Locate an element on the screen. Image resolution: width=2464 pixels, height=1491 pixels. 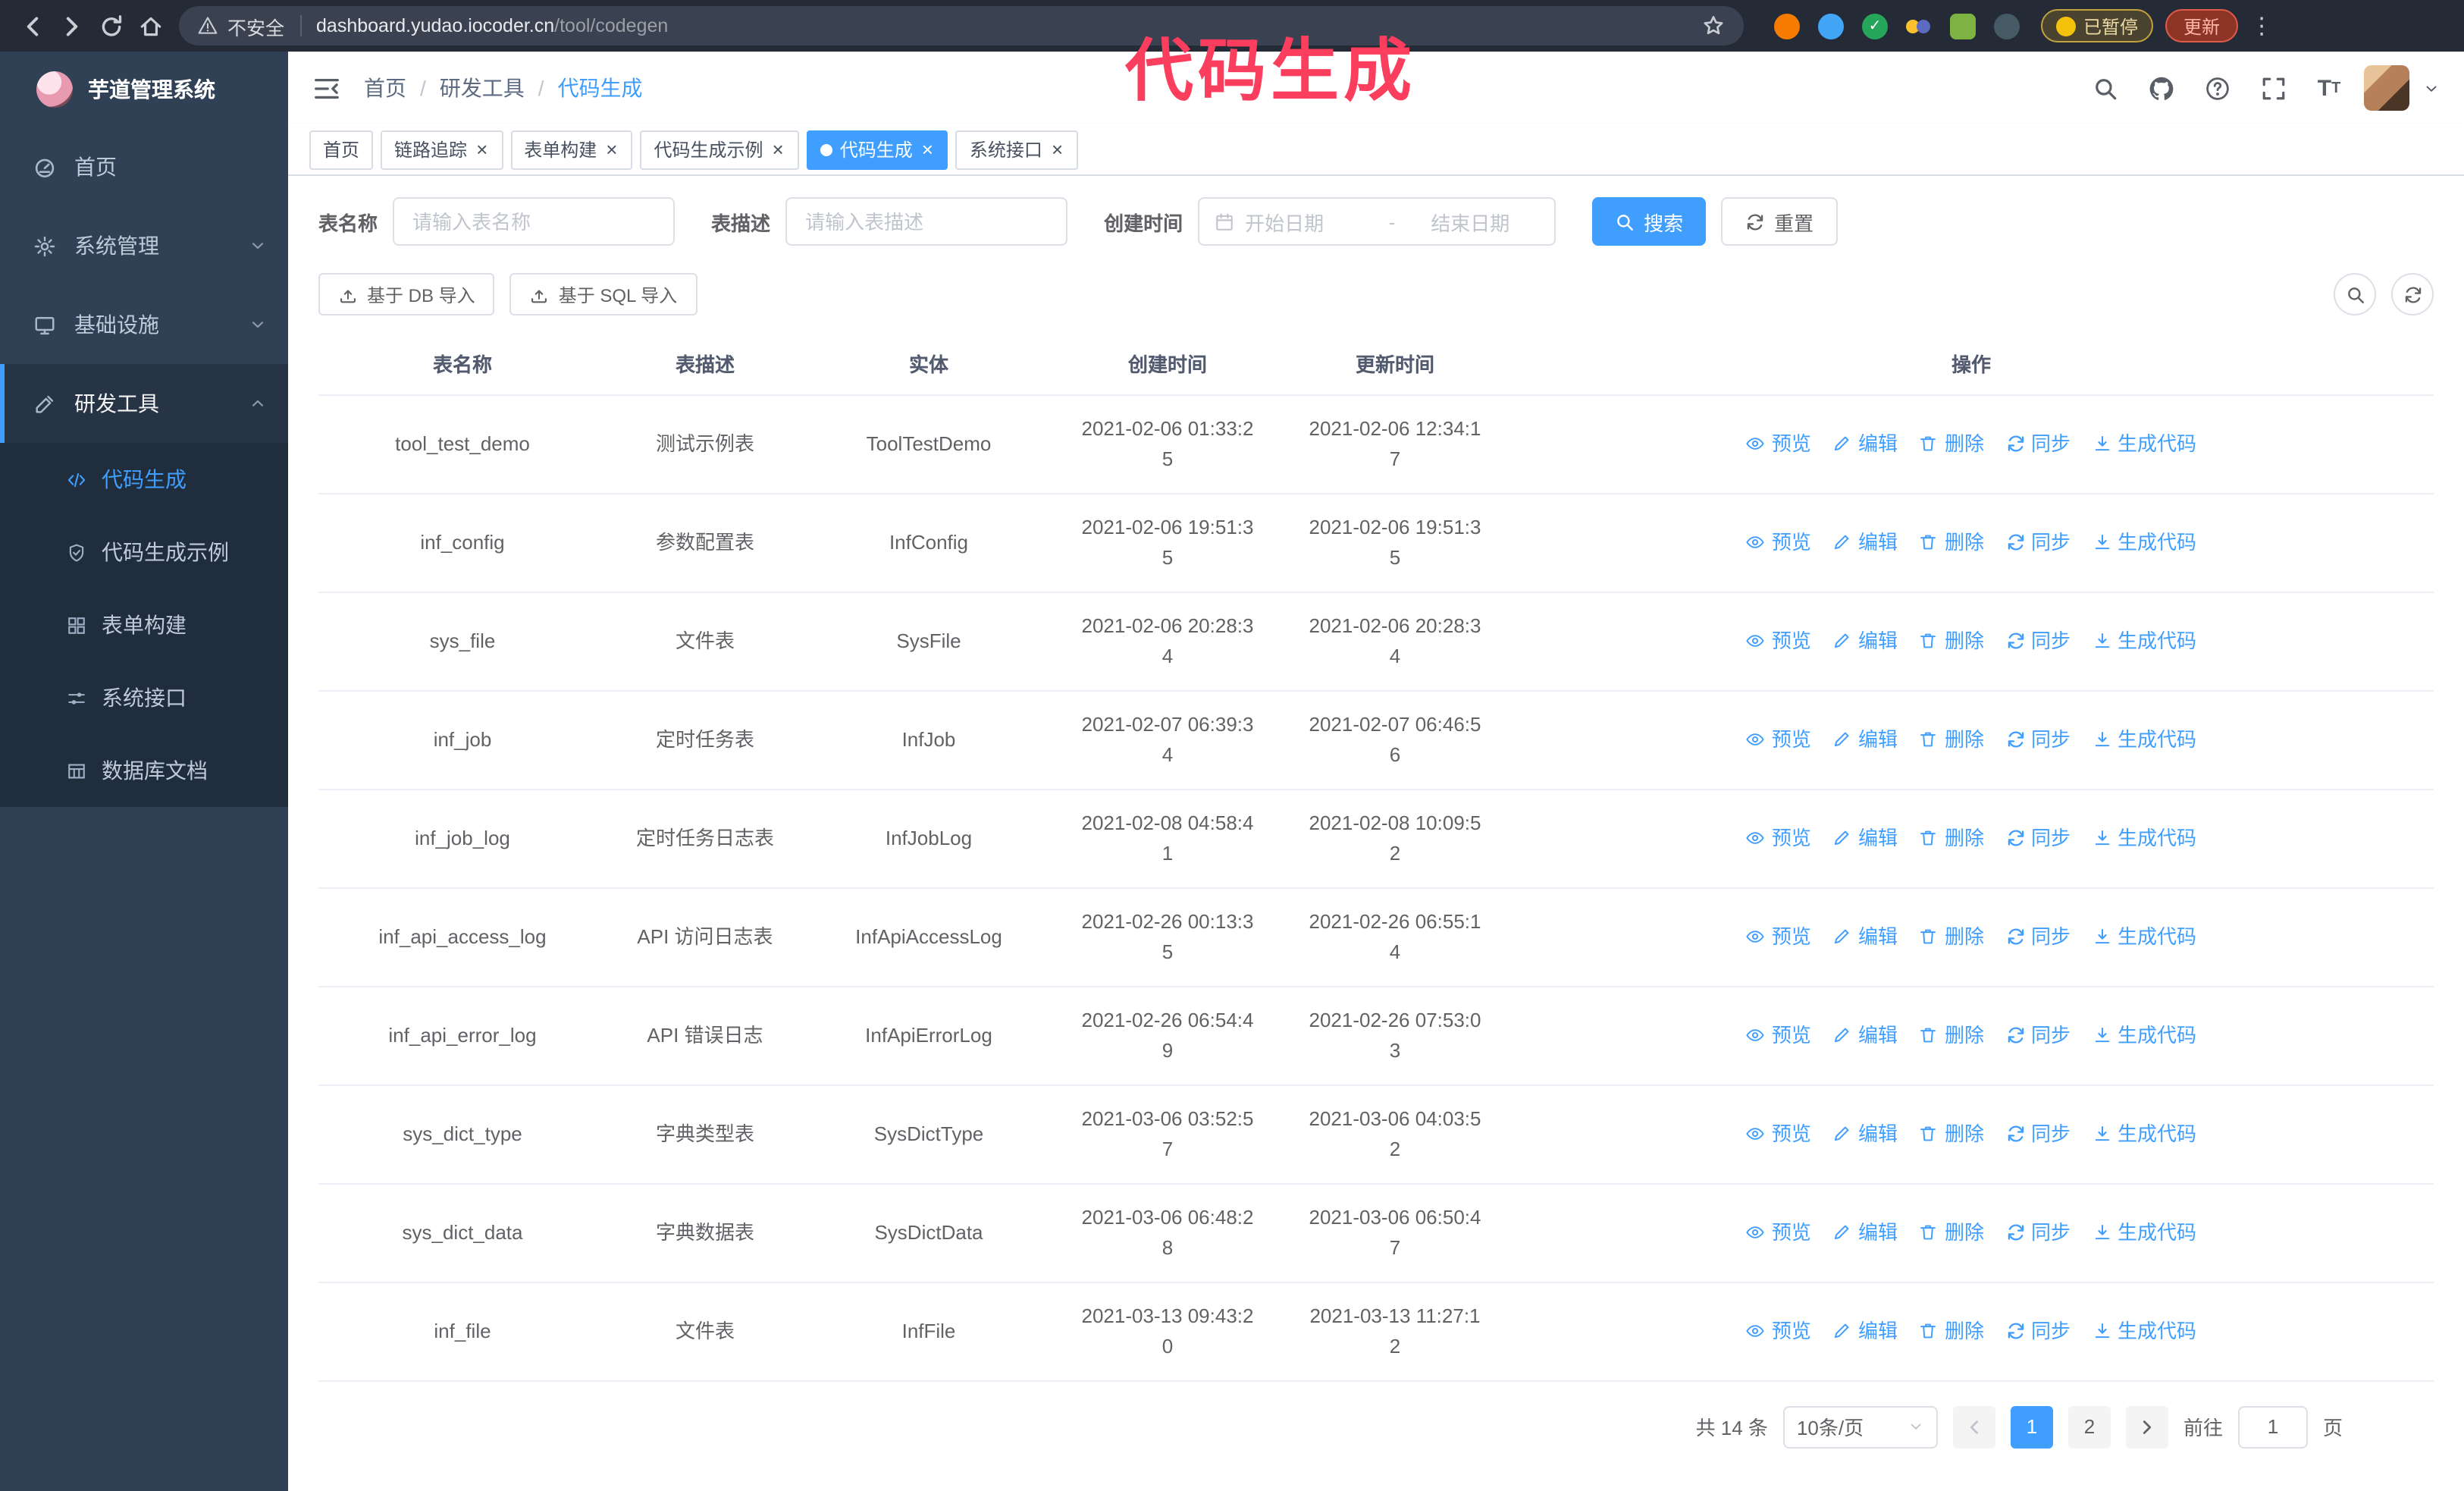
chevron-down-icon is located at coordinates (2431, 88).